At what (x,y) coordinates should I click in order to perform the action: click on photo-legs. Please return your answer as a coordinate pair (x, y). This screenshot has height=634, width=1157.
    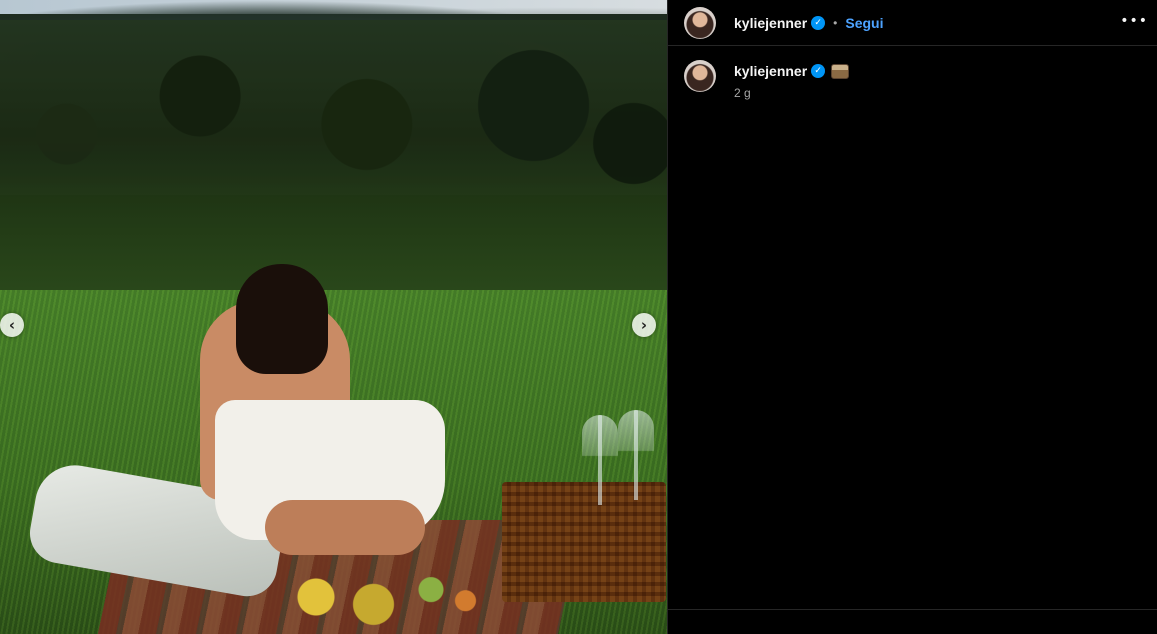
    Looking at the image, I should click on (345, 527).